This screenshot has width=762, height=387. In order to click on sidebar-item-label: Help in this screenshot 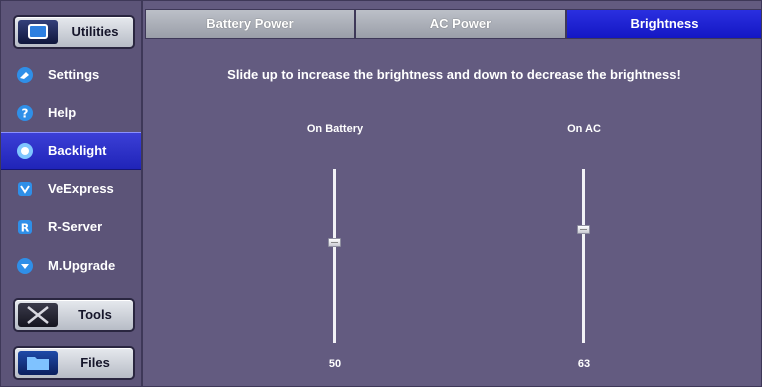, I will do `click(62, 112)`.